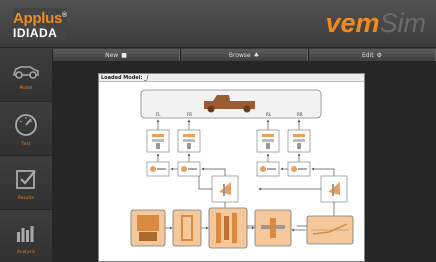  I want to click on sidebar-item-model: Model, so click(26, 75).